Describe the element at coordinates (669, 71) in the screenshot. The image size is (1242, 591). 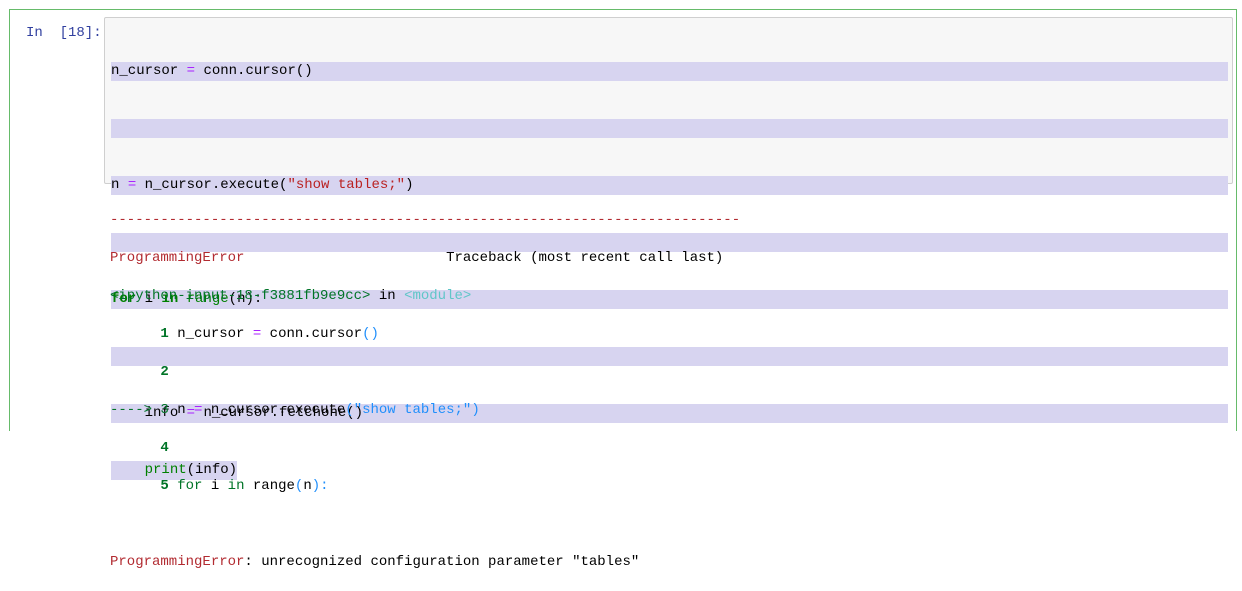
I see `code-line-1: n_cursor = conn.cursor()` at that location.